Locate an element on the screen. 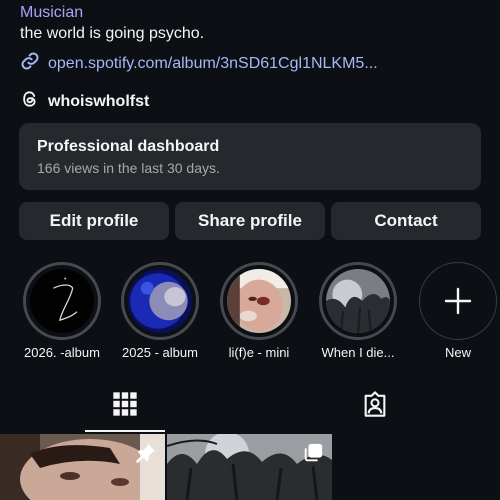 The height and width of the screenshot is (500, 500). threads-badge: whoiswholfst is located at coordinates (84, 101).